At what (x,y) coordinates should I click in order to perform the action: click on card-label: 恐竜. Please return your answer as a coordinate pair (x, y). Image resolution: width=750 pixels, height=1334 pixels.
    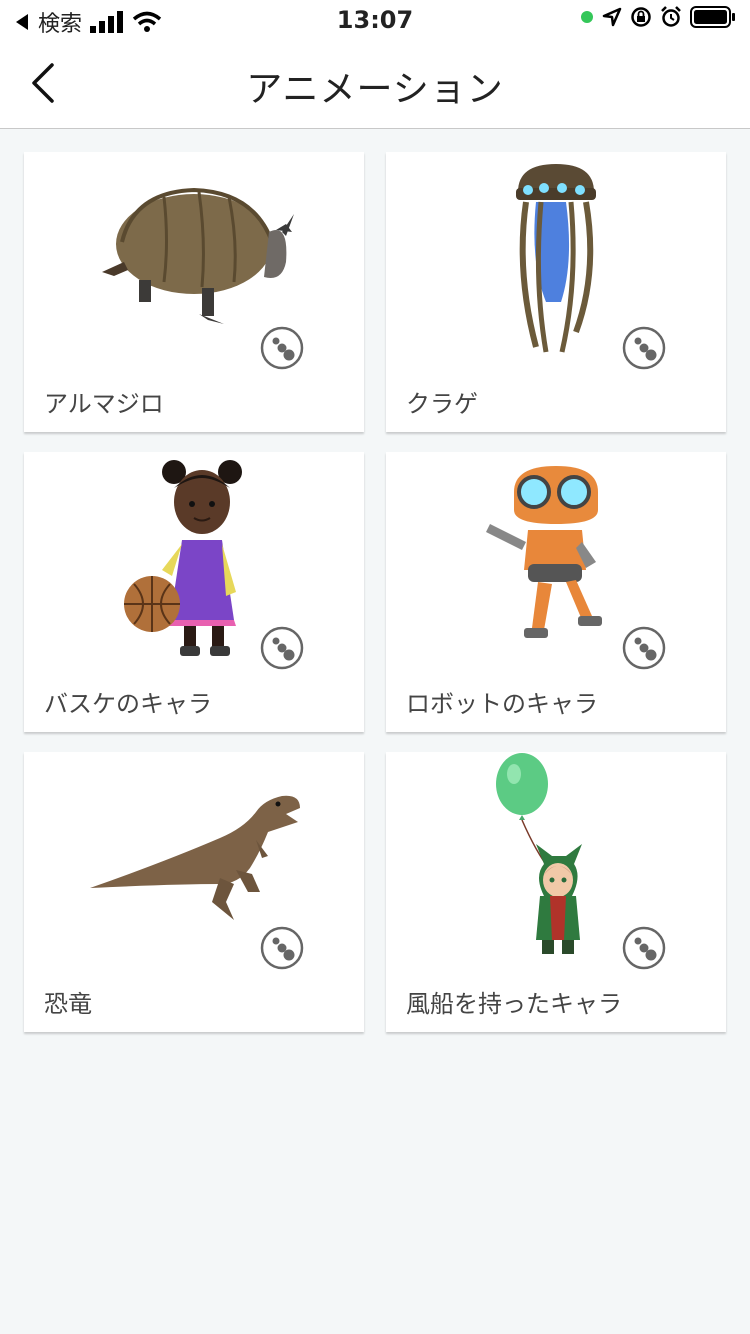
    Looking at the image, I should click on (68, 1004).